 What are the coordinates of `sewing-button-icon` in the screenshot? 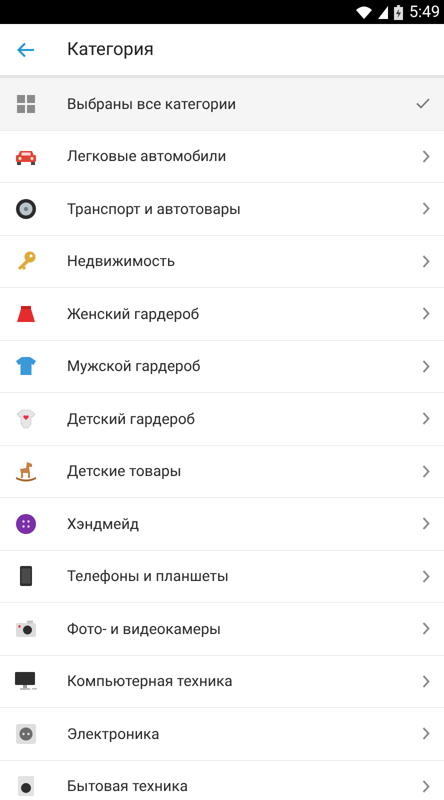 It's located at (26, 523).